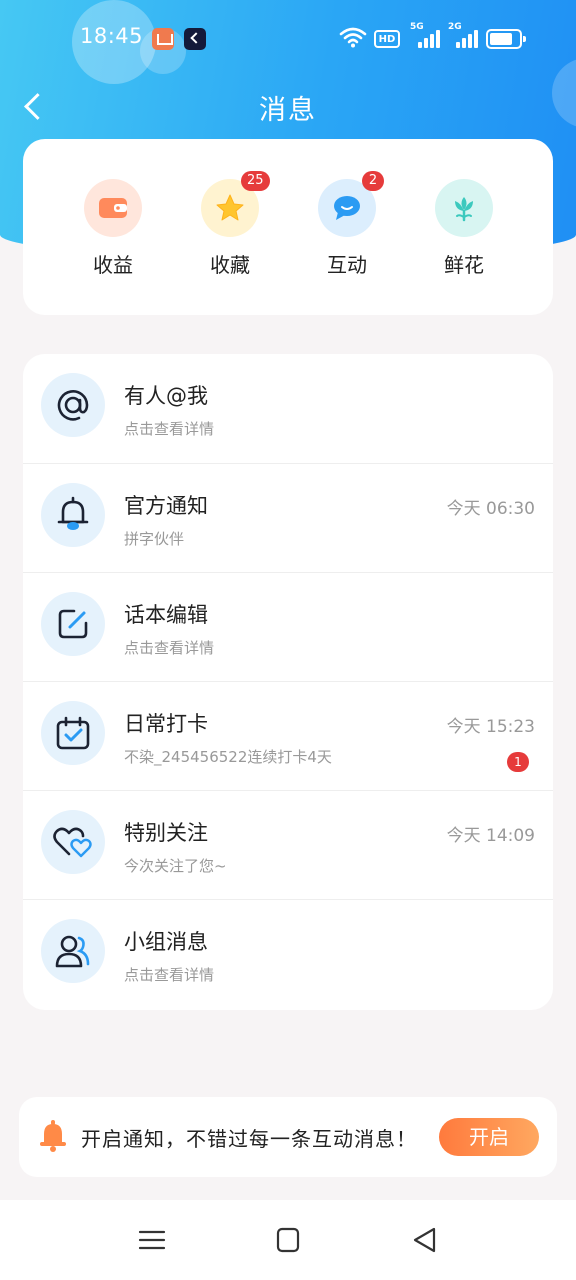 The image size is (576, 1280). I want to click on message-title: 日常打卡, so click(166, 724).